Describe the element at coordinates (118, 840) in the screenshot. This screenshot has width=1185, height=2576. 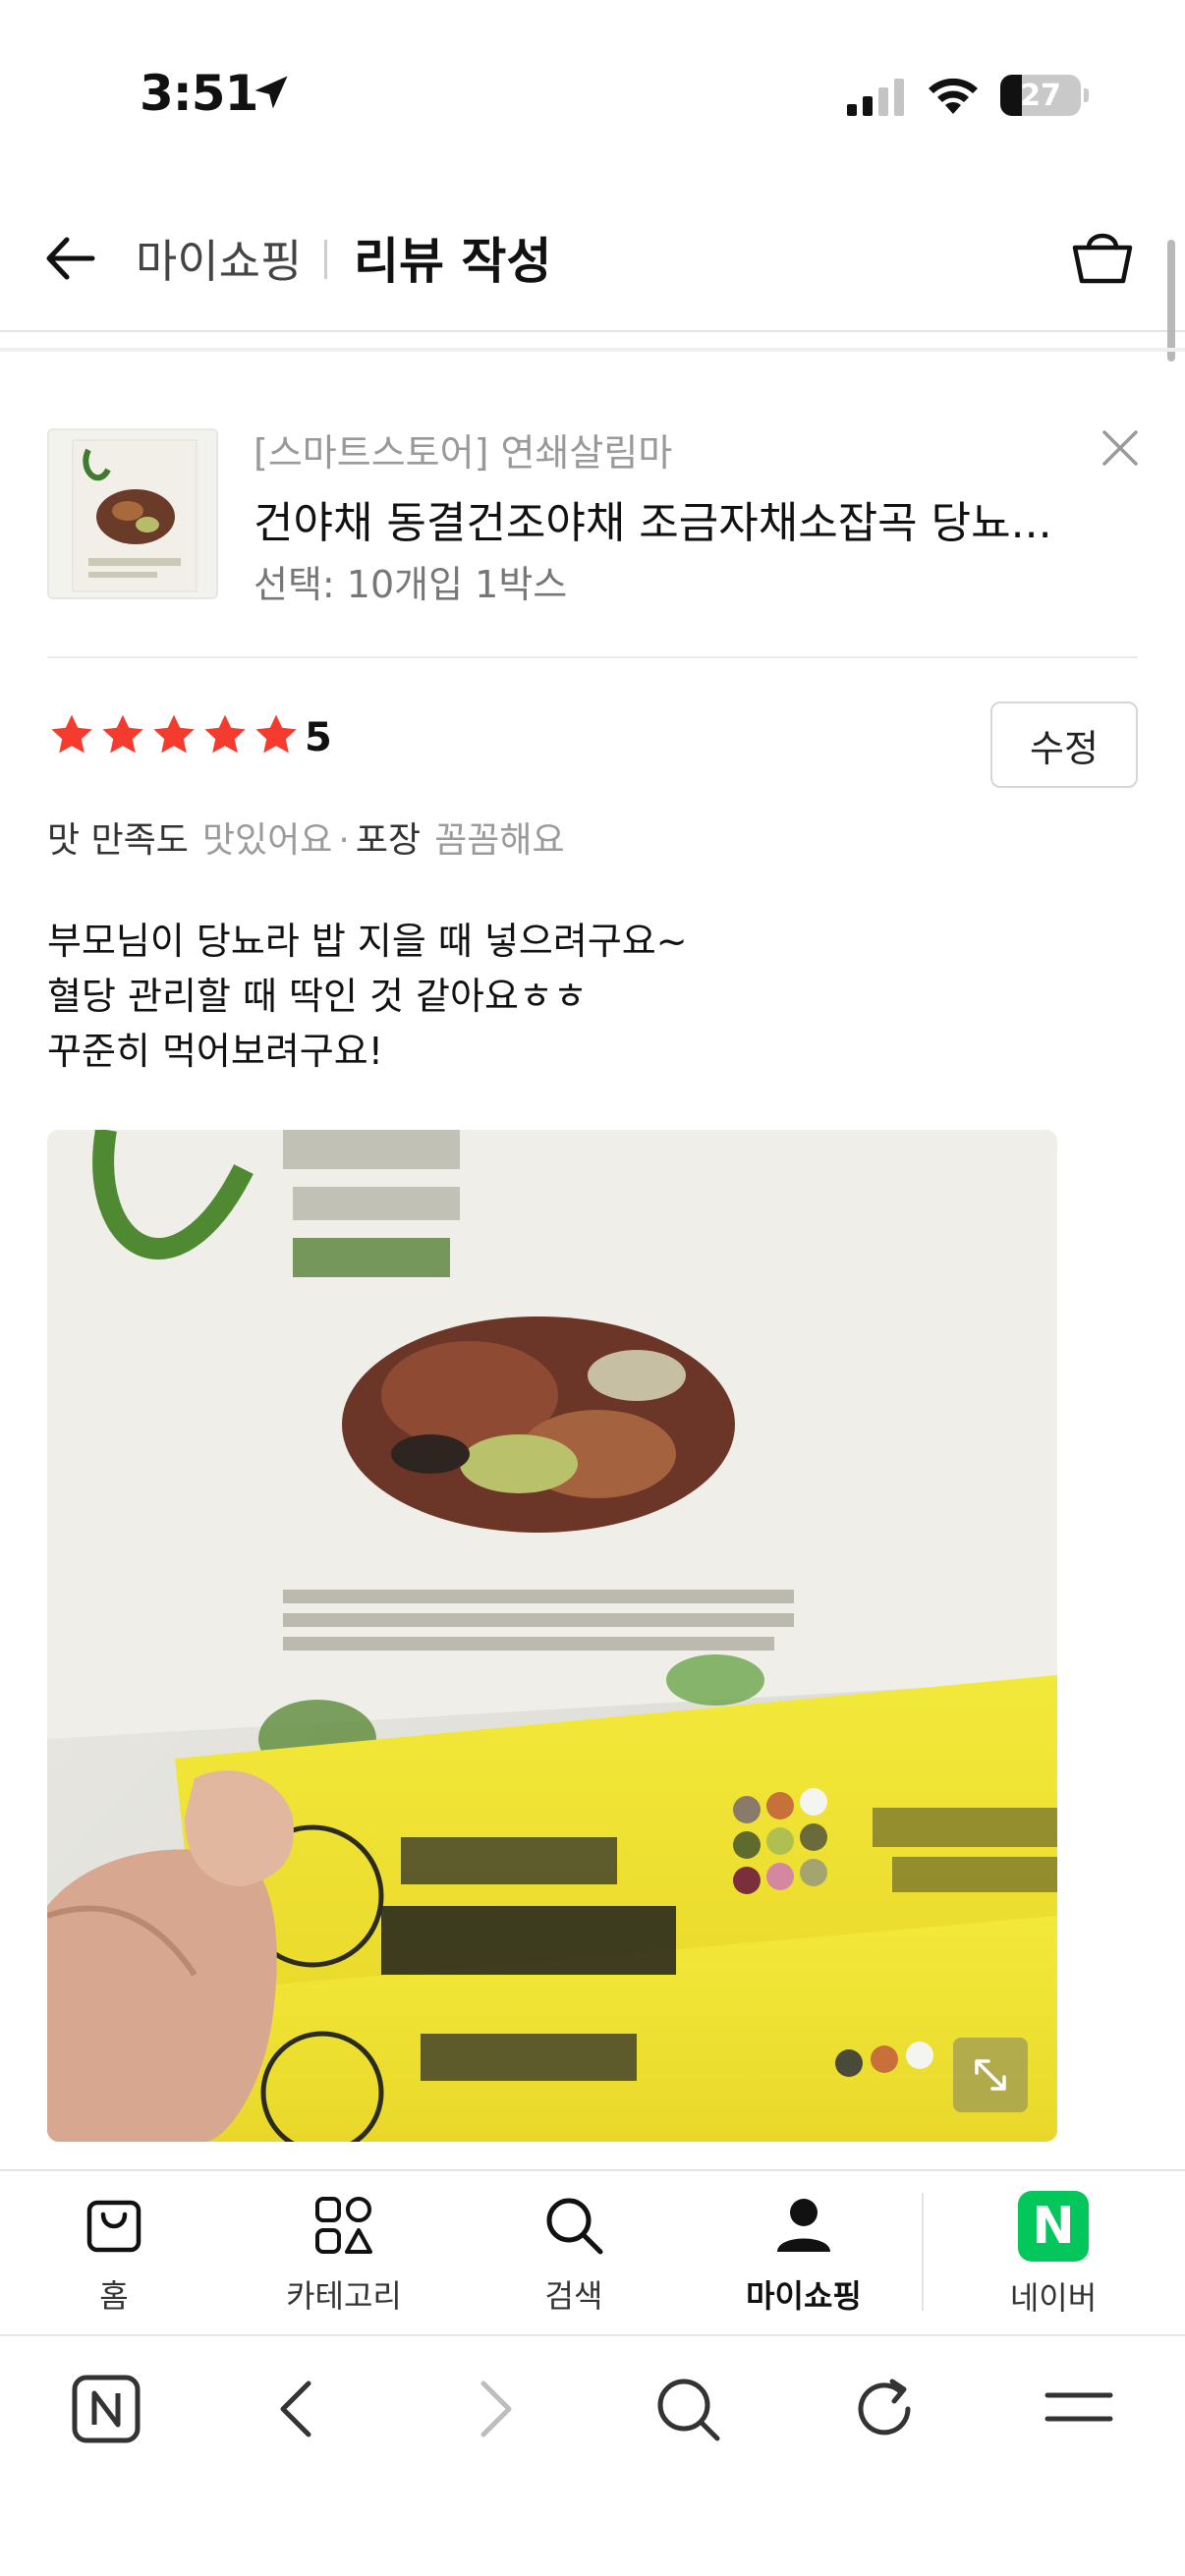
I see `tag-taste-key: 맛 만족도` at that location.